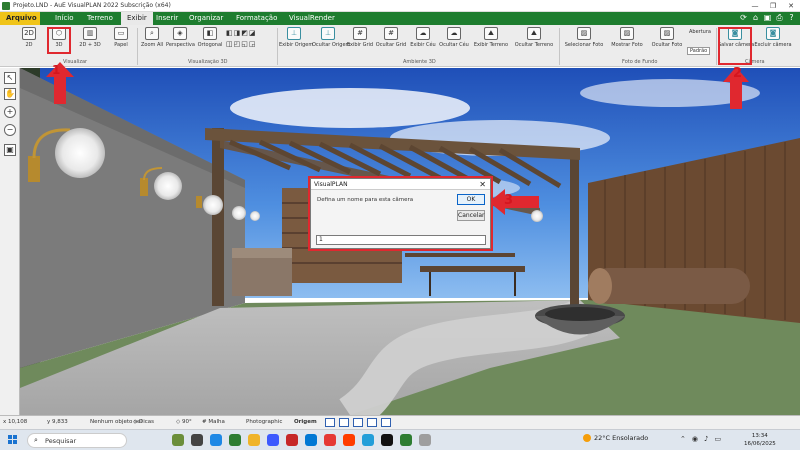 This screenshot has width=800, height=450. Describe the element at coordinates (330, 440) in the screenshot. I see `youtube-icon` at that location.